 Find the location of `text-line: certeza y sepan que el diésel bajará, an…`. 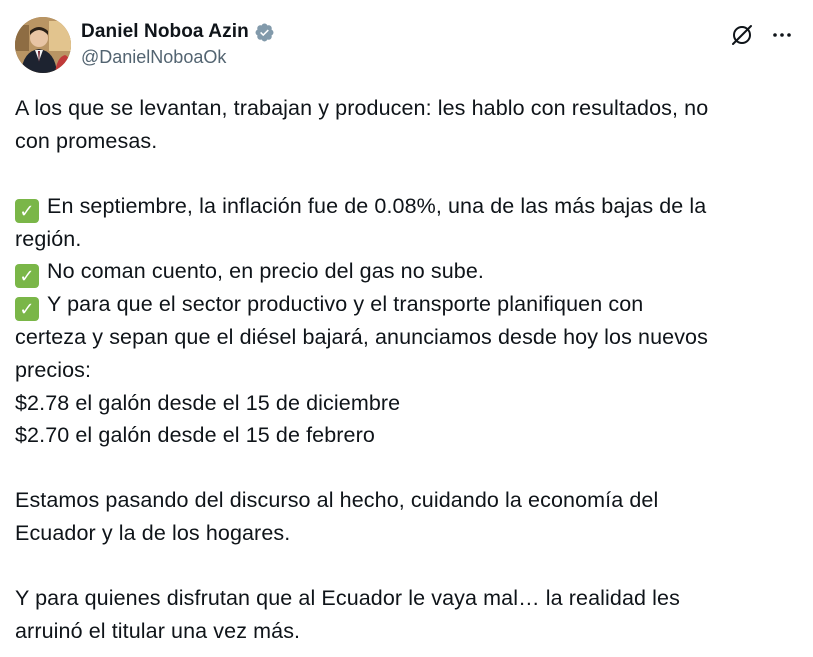

text-line: certeza y sepan que el diésel bajará, an… is located at coordinates (361, 337).